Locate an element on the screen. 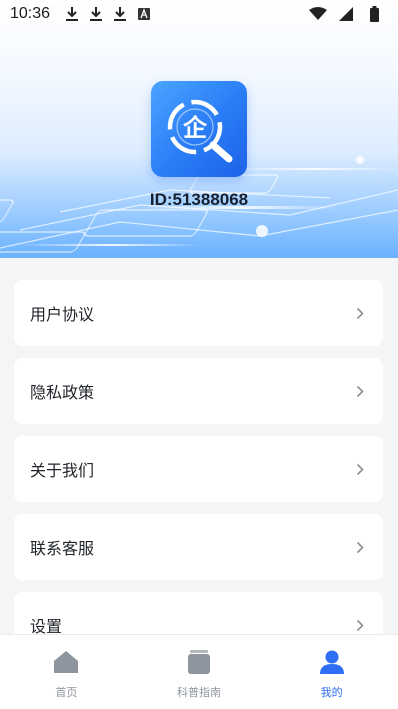 The height and width of the screenshot is (709, 398). signal-icon is located at coordinates (346, 14).